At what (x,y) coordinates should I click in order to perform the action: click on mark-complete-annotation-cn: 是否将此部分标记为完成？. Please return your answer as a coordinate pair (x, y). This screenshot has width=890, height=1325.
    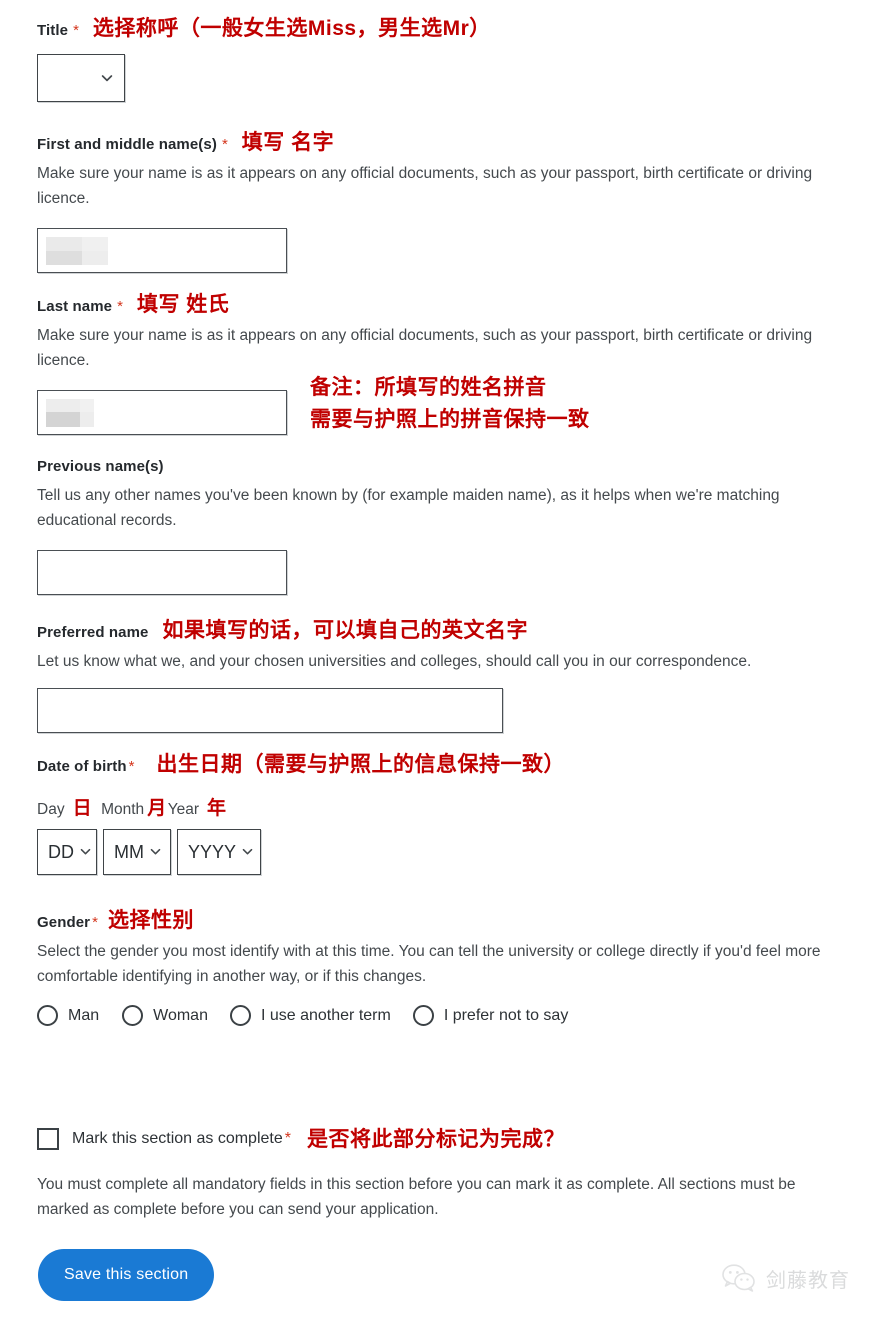
    Looking at the image, I should click on (435, 1139).